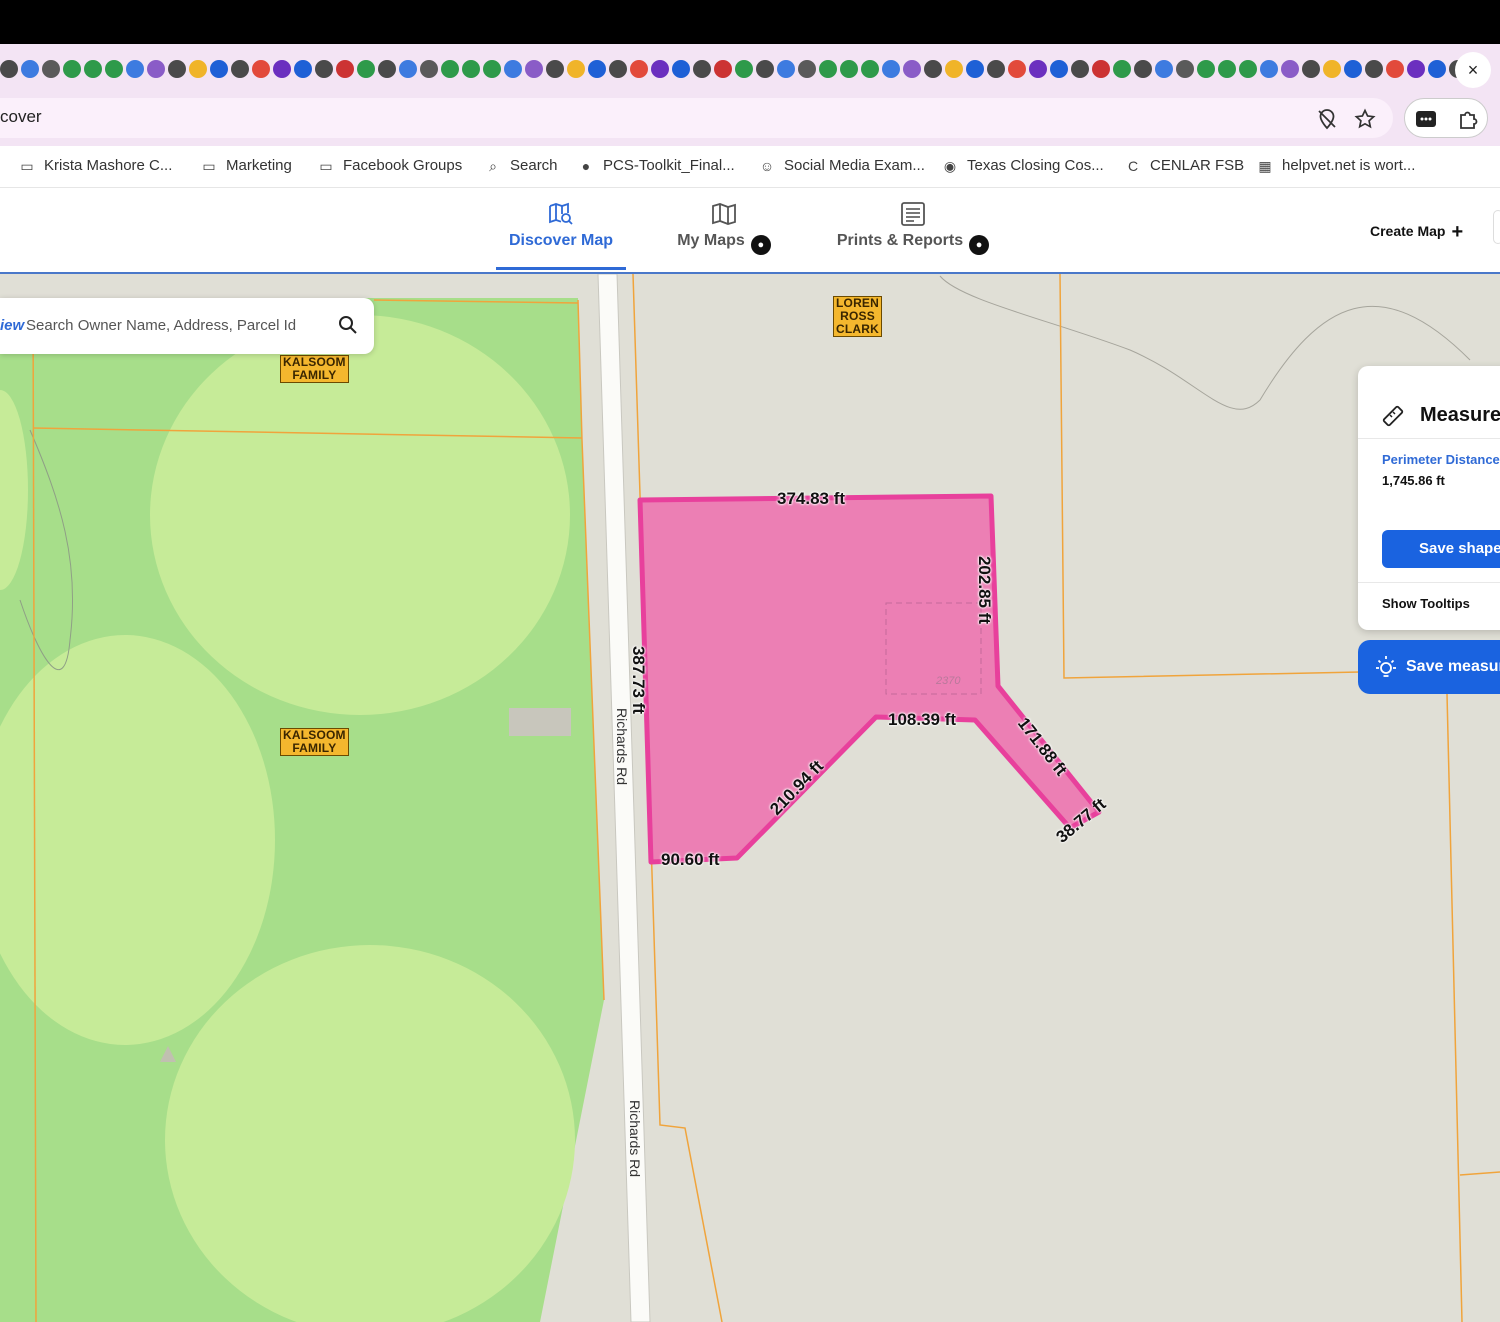 Image resolution: width=1500 pixels, height=1322 pixels. Describe the element at coordinates (1426, 603) in the screenshot. I see `show-tooltips-toggle: Show Tooltips` at that location.